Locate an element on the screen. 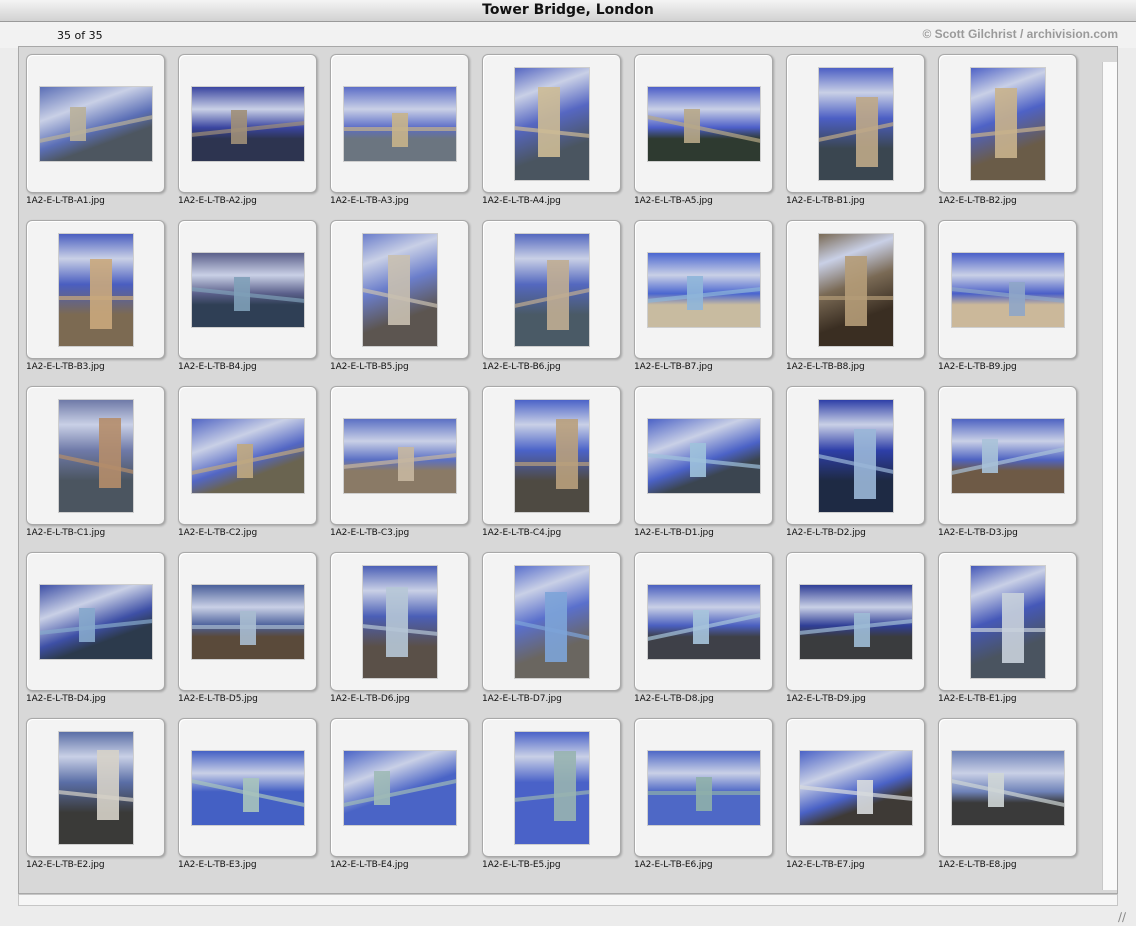 The image size is (1136, 926). thumbnail-item: 1A2-E-L-TB-D3.jpg is located at coordinates (1007, 469).